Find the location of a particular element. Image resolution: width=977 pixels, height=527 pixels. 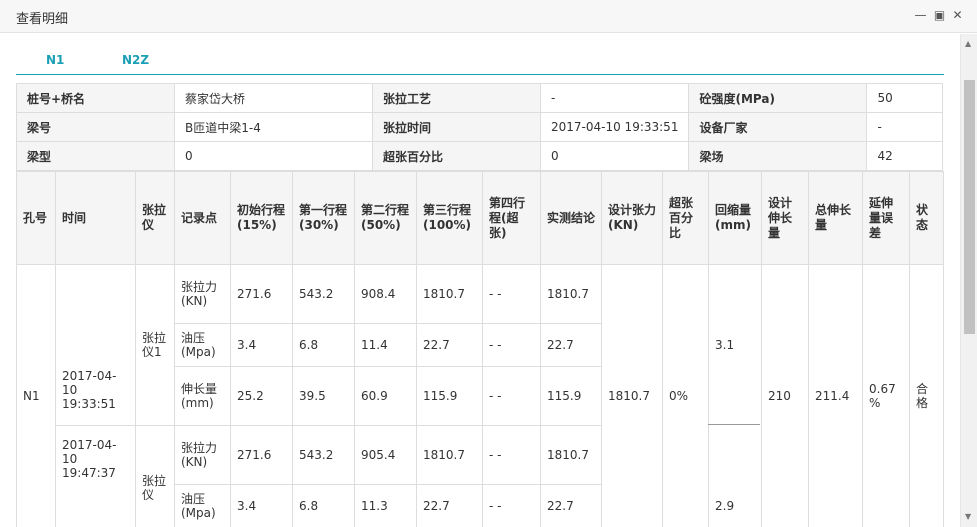

tab-bar: N1 N2Z is located at coordinates (480, 61).